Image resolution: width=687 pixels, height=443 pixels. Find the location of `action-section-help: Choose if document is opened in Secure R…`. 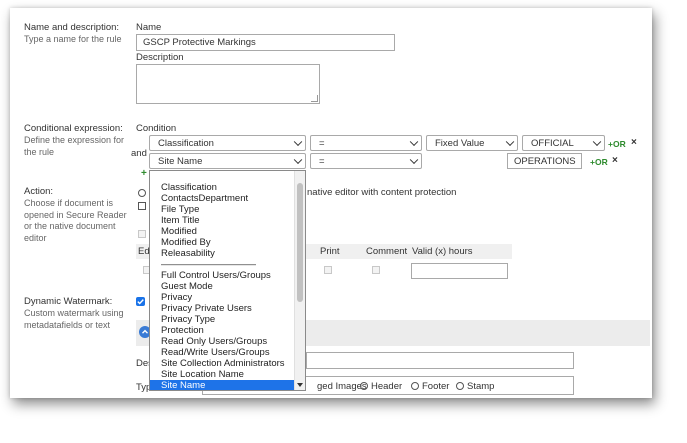

action-section-help: Choose if document is opened in Secure R… is located at coordinates (75, 220).